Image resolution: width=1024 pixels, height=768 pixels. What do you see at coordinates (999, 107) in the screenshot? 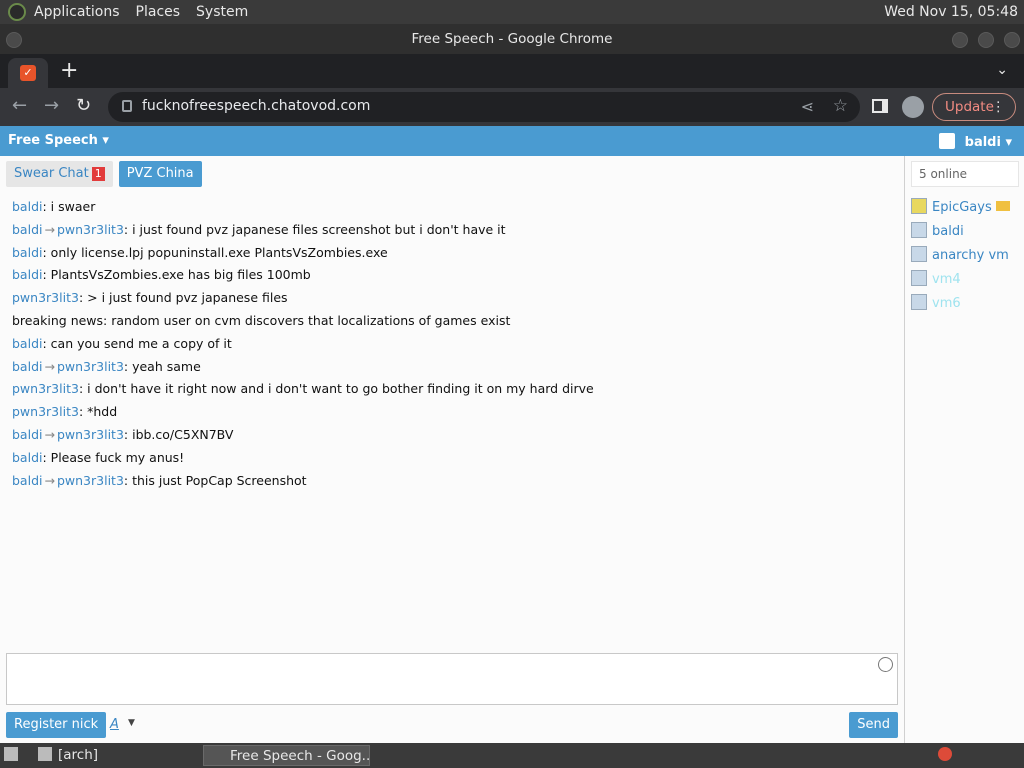
I see `kebab-menu-icon: ⋮` at bounding box center [999, 107].